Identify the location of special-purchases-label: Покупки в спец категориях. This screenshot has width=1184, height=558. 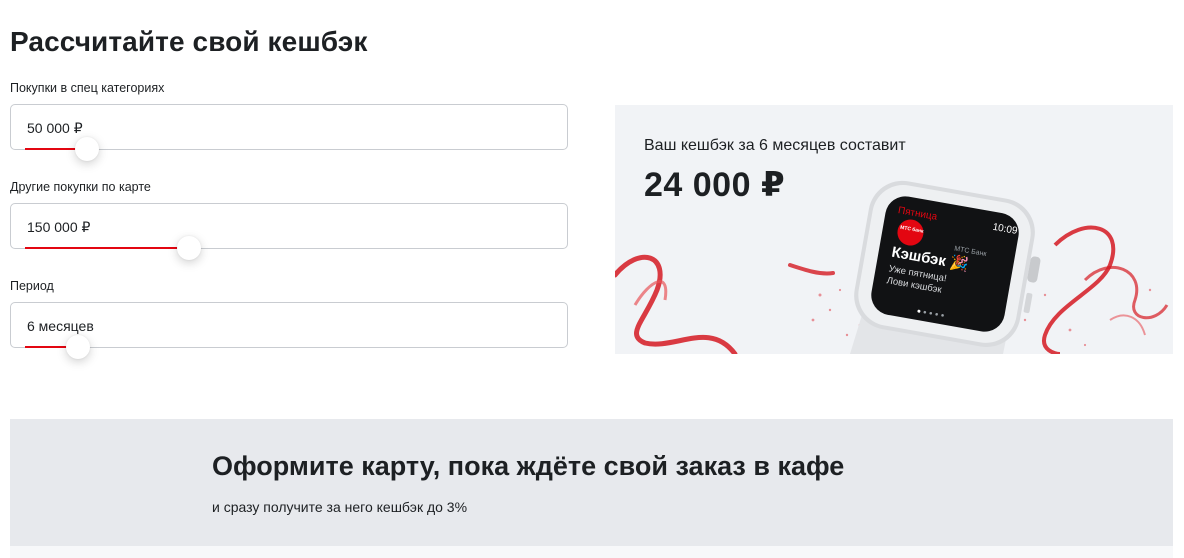
(87, 88).